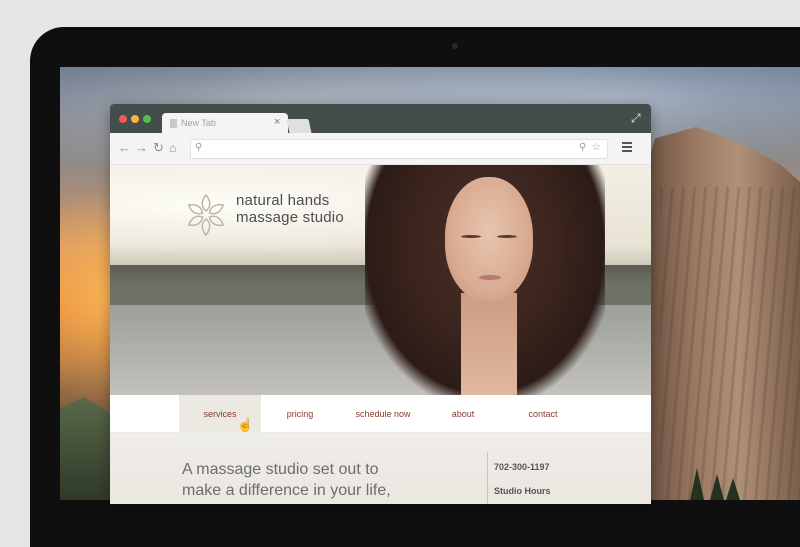  What do you see at coordinates (280, 469) in the screenshot?
I see `tagline-line1: A massage studio set out to` at bounding box center [280, 469].